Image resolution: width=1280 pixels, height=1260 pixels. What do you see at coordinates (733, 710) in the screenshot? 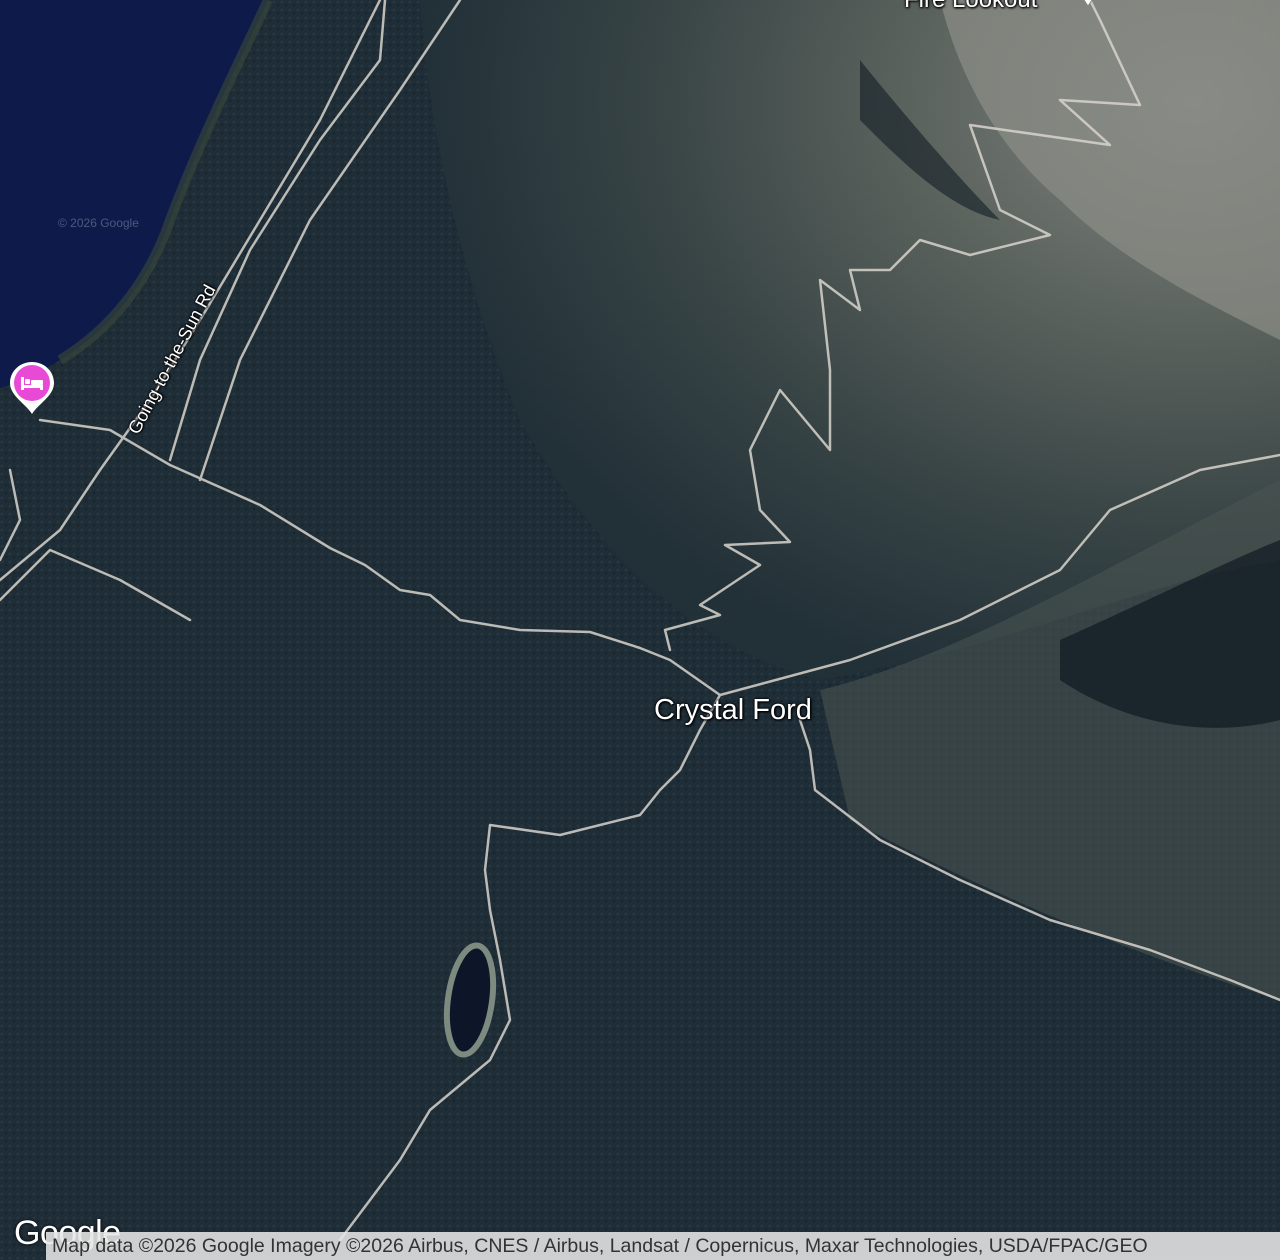
I see `place-label-crystal-ford: Crystal Ford` at bounding box center [733, 710].